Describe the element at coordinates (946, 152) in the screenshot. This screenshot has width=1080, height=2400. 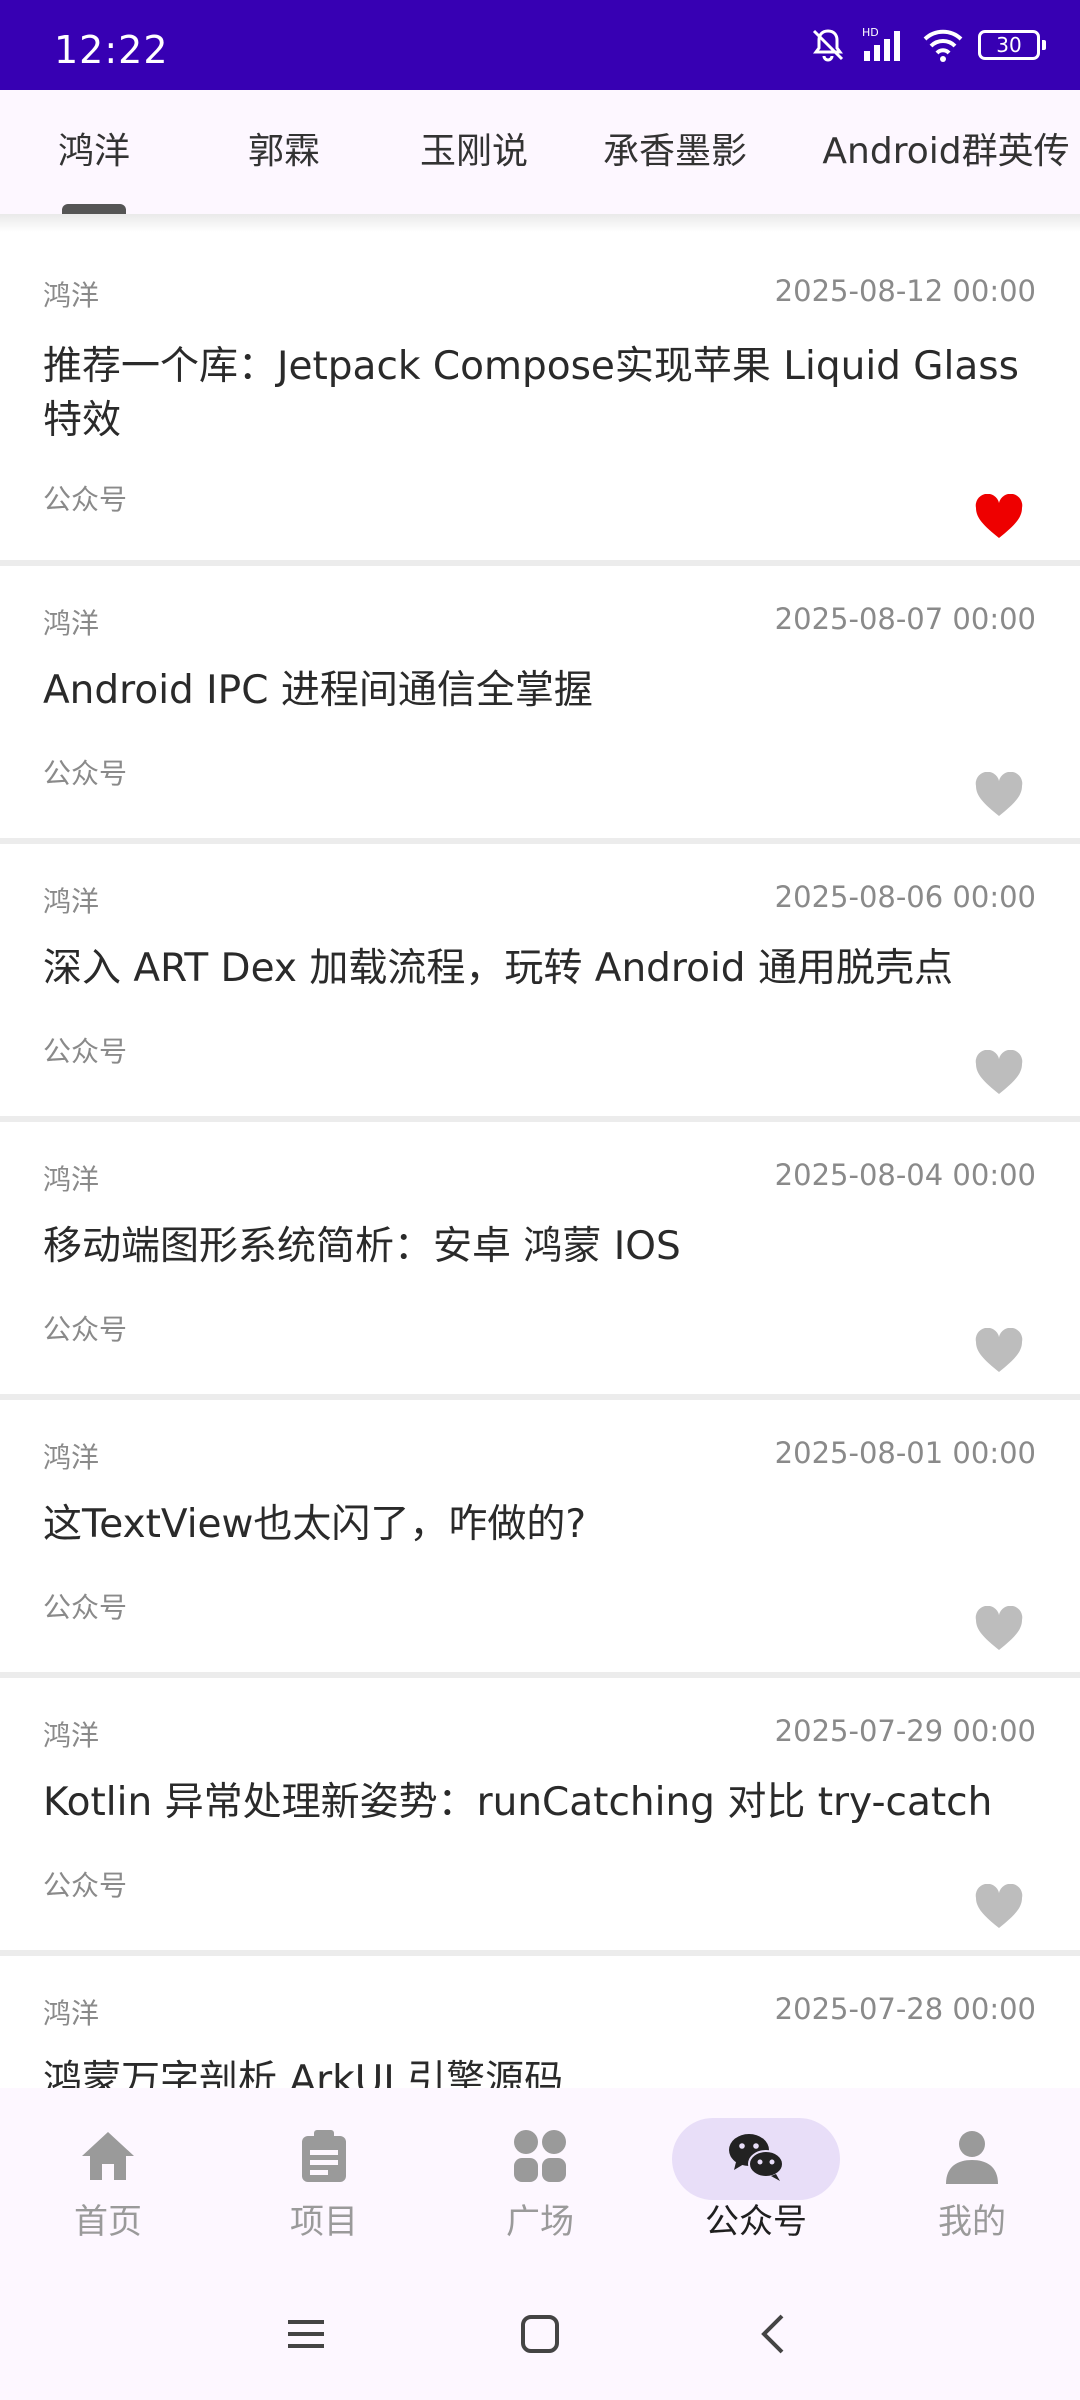
I see `tab-android-qunyingzhuan: Android群英传` at that location.